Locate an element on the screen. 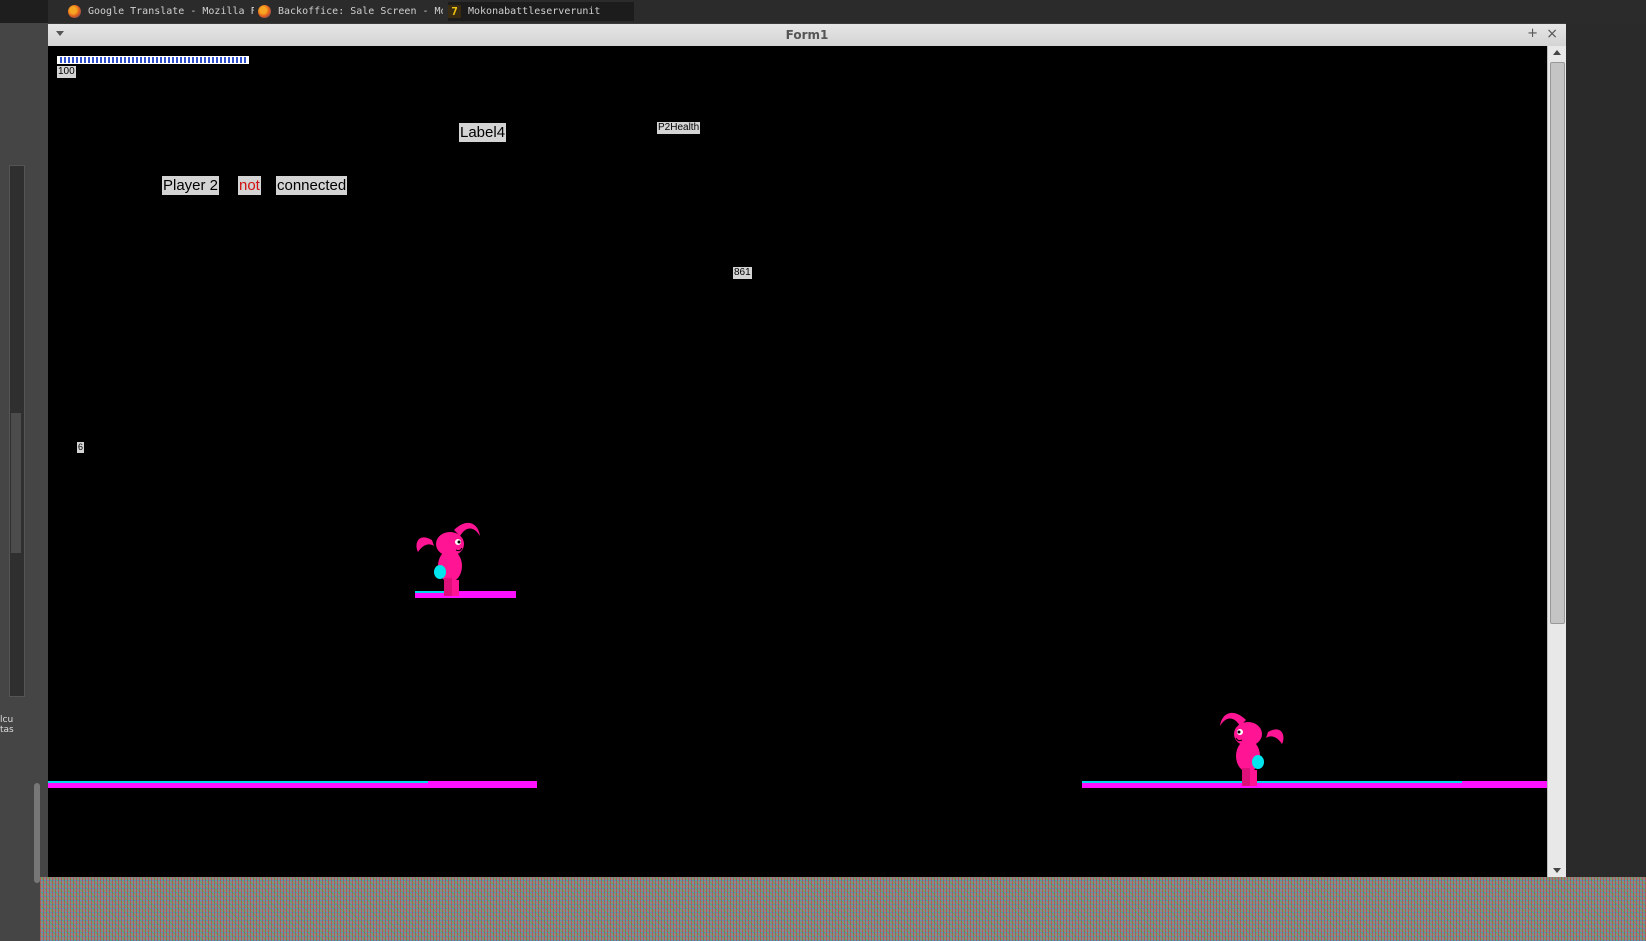  taskbar-item-label: Google Translate - Mozilla Firefox is located at coordinates (171, 11).